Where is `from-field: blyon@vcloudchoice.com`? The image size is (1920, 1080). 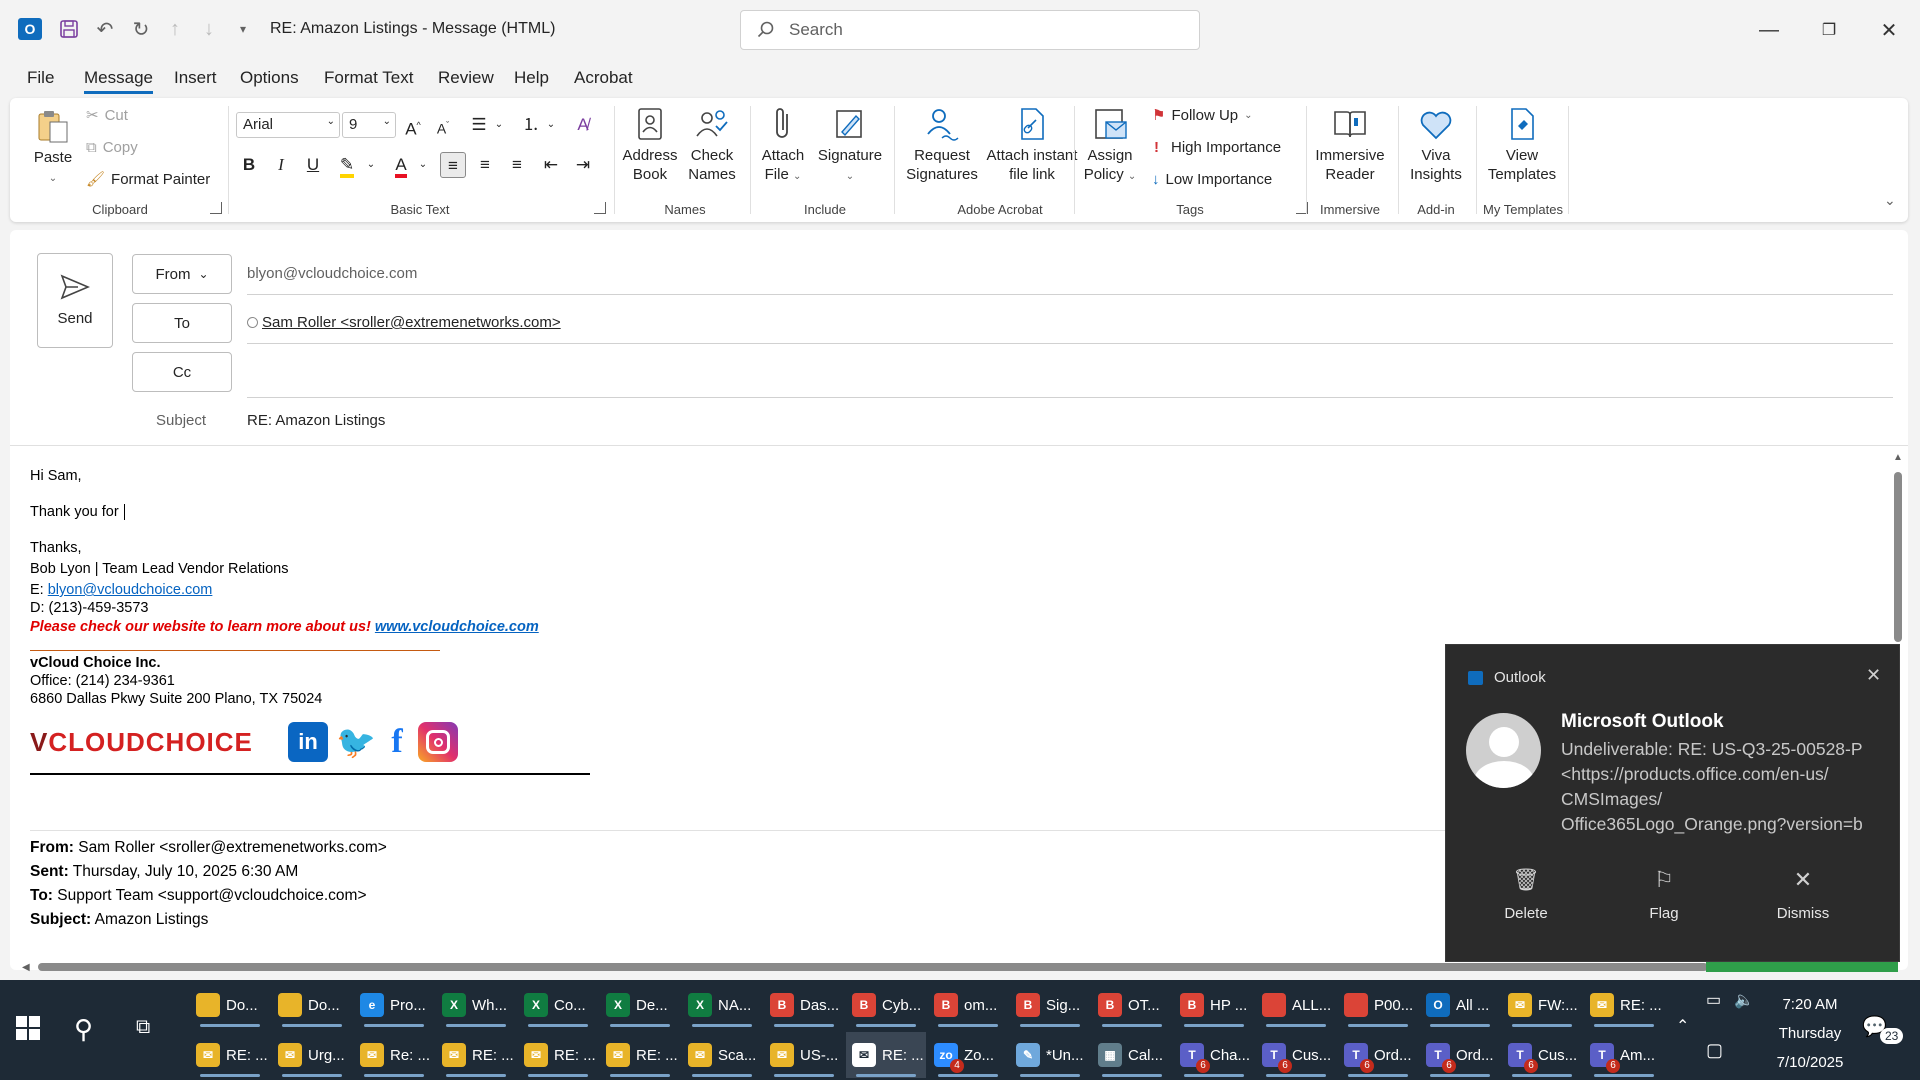 from-field: blyon@vcloudchoice.com is located at coordinates (1070, 280).